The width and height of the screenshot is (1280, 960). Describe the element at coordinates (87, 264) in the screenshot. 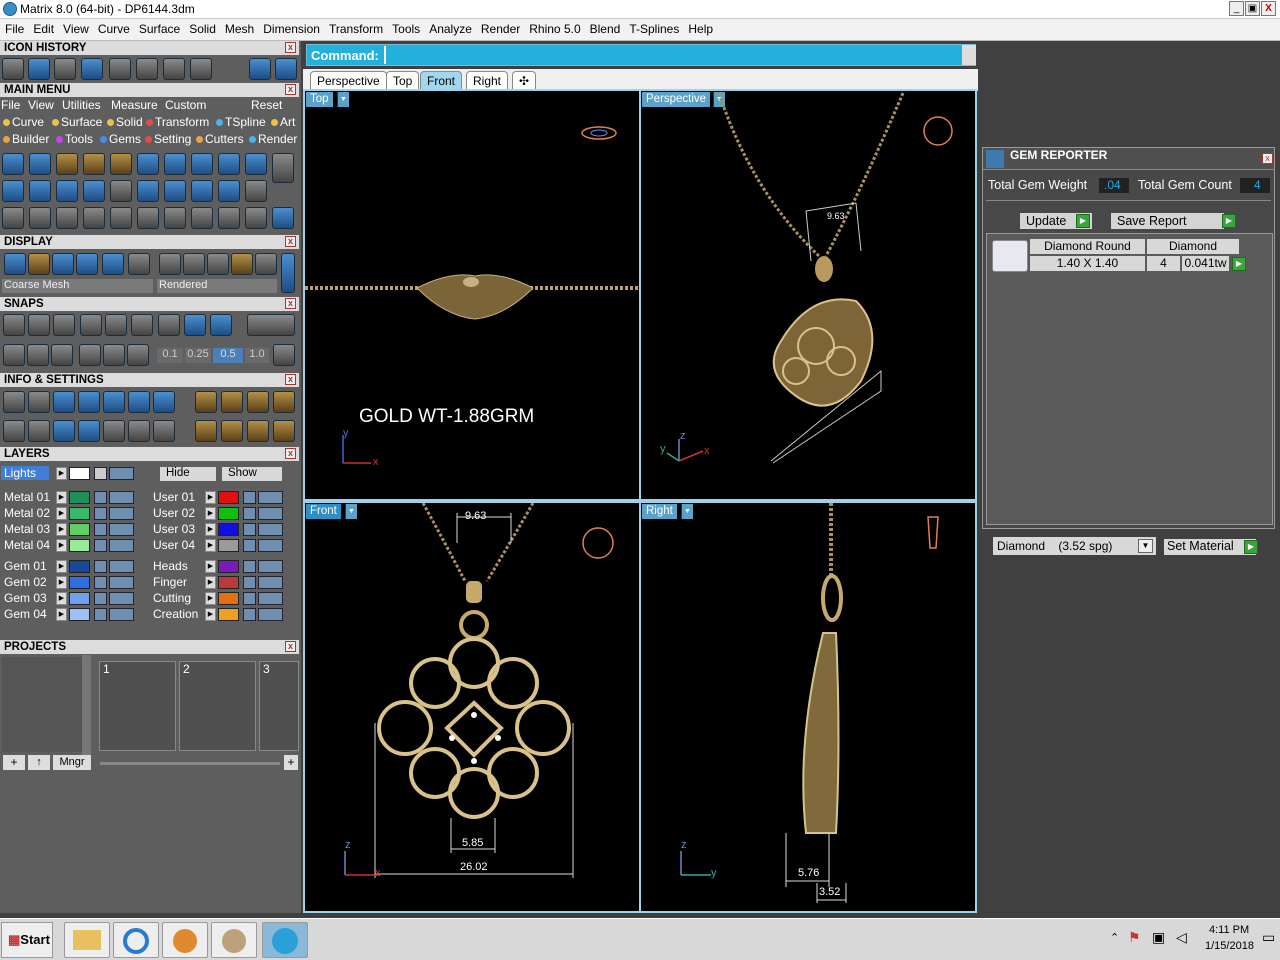

I see `rendered-icon` at that location.